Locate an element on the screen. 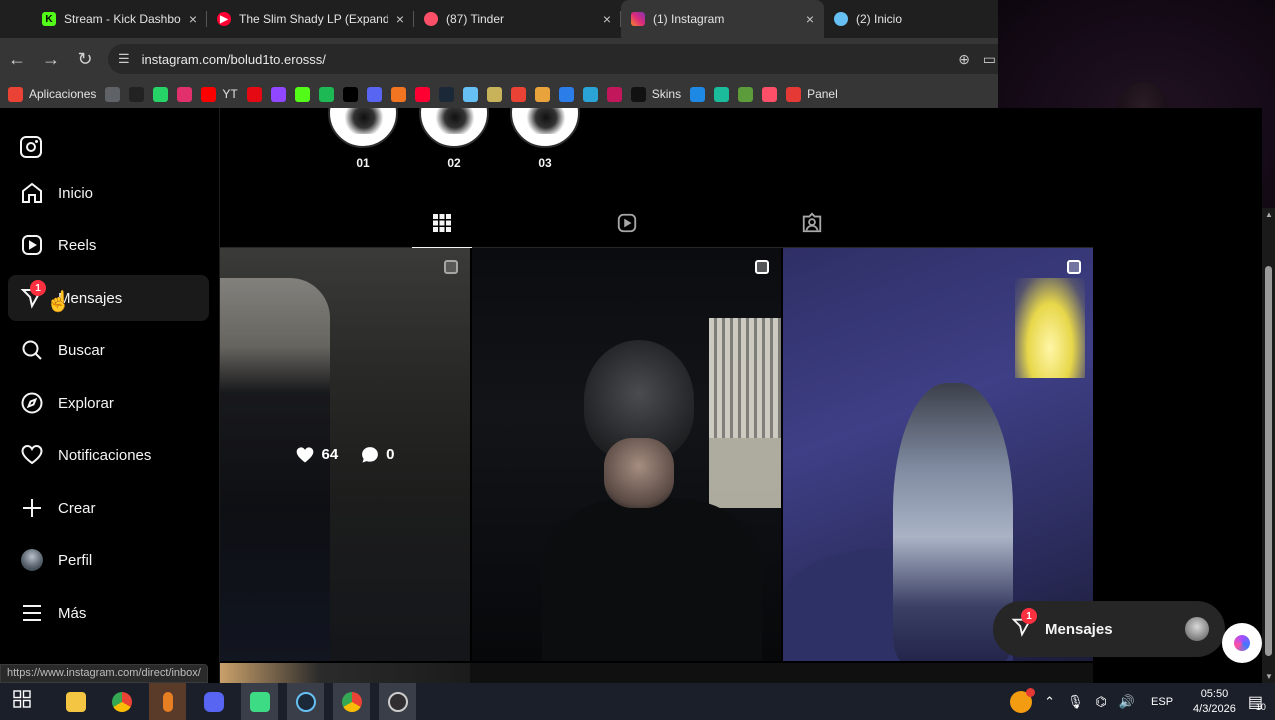  clock: 05:50 4/3/2026 is located at coordinates (1214, 702).